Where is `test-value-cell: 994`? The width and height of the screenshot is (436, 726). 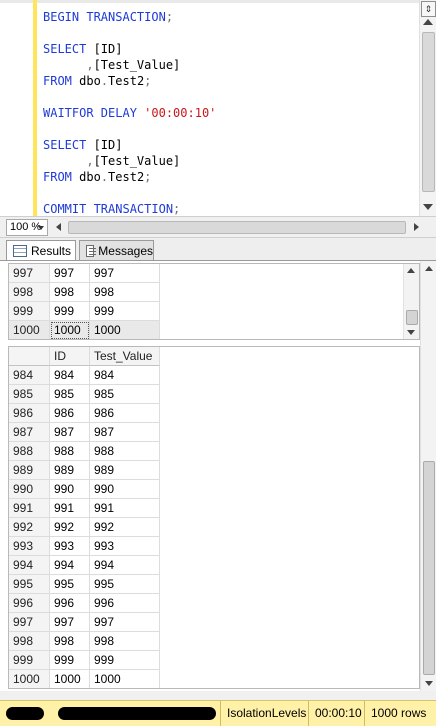
test-value-cell: 994 is located at coordinates (125, 565).